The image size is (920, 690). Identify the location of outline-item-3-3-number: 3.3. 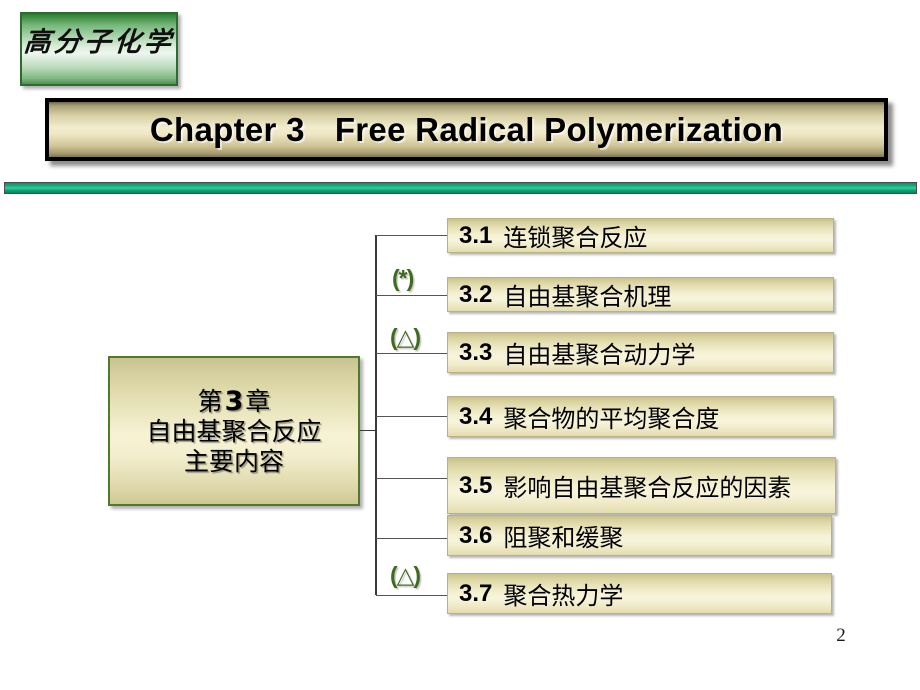
(476, 352).